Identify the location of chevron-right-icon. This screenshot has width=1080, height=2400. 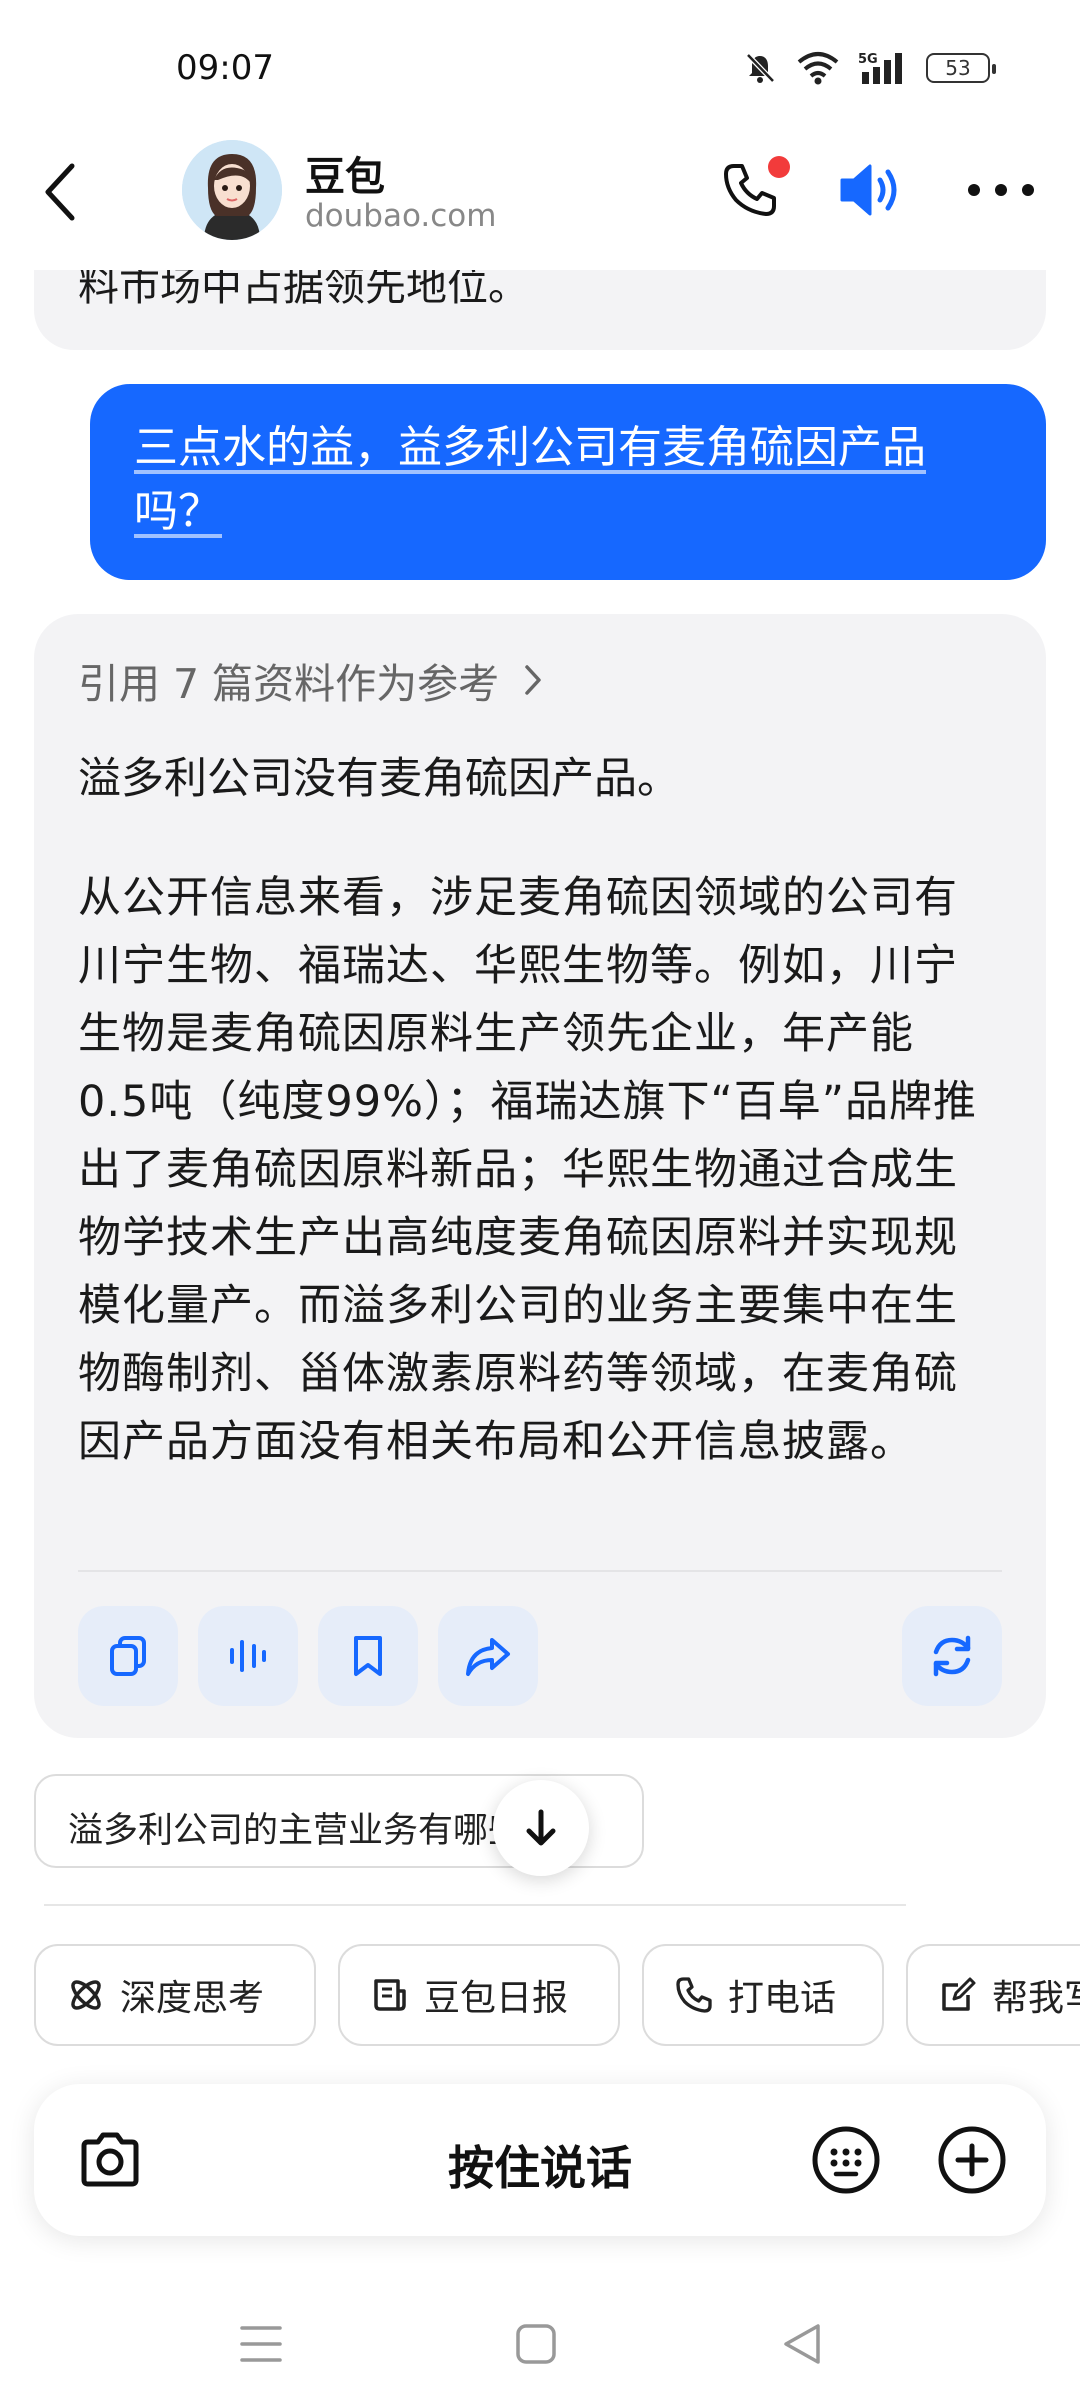
(533, 680).